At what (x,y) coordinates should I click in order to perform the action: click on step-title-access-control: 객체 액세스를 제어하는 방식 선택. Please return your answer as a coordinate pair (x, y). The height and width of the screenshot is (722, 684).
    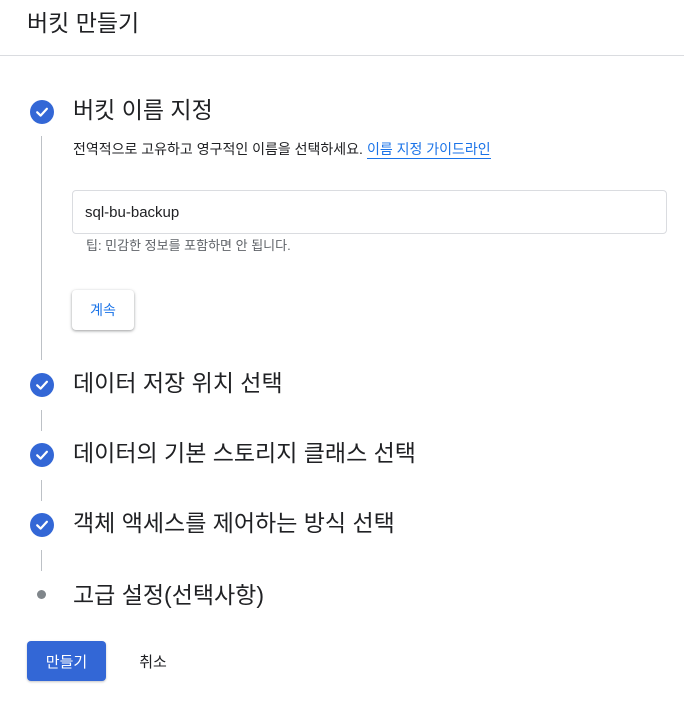
    Looking at the image, I should click on (234, 523).